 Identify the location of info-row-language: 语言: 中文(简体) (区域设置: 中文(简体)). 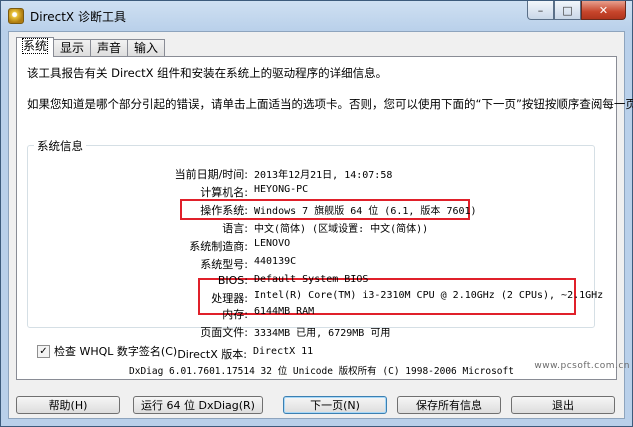
(308, 228).